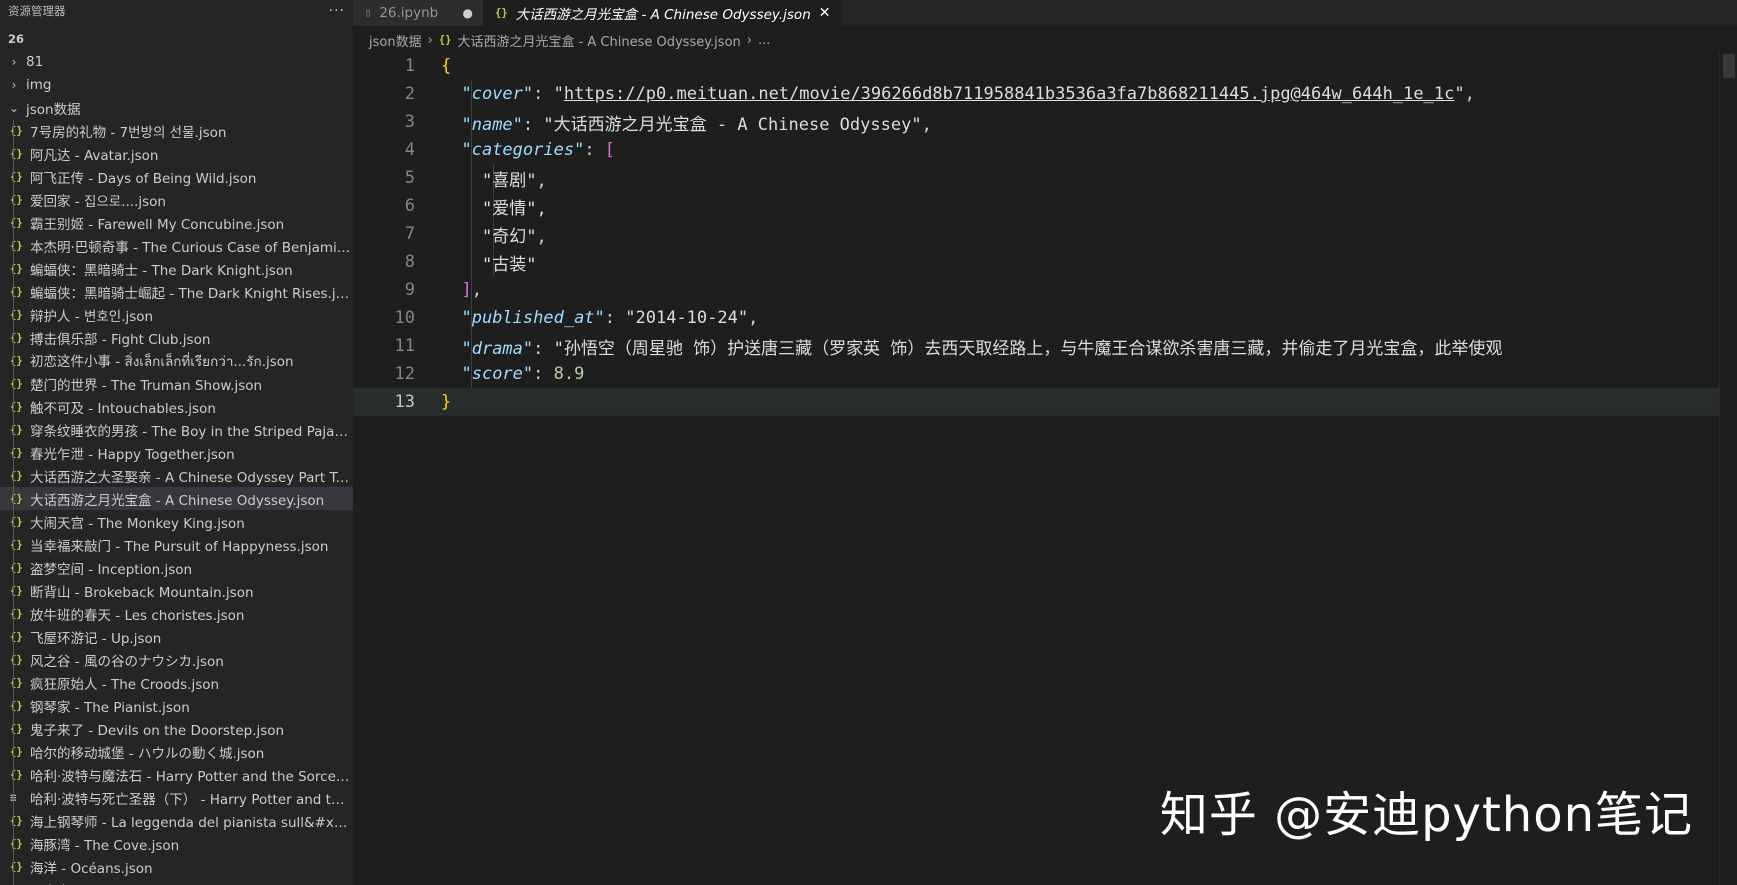 This screenshot has height=885, width=1737. What do you see at coordinates (98, 201) in the screenshot?
I see `file-label: 爱回家 - 집으로....json` at bounding box center [98, 201].